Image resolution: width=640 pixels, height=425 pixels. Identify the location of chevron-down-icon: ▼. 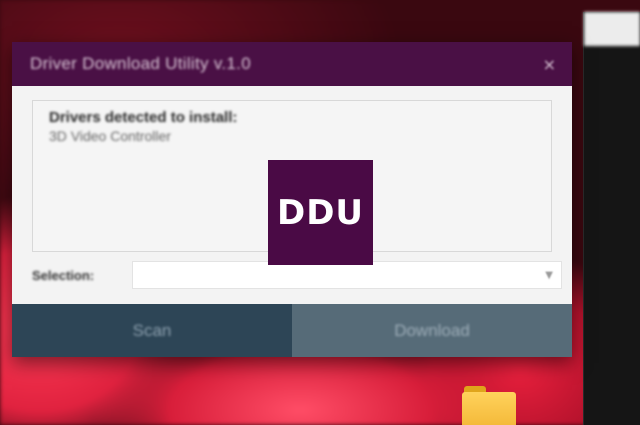
(549, 275).